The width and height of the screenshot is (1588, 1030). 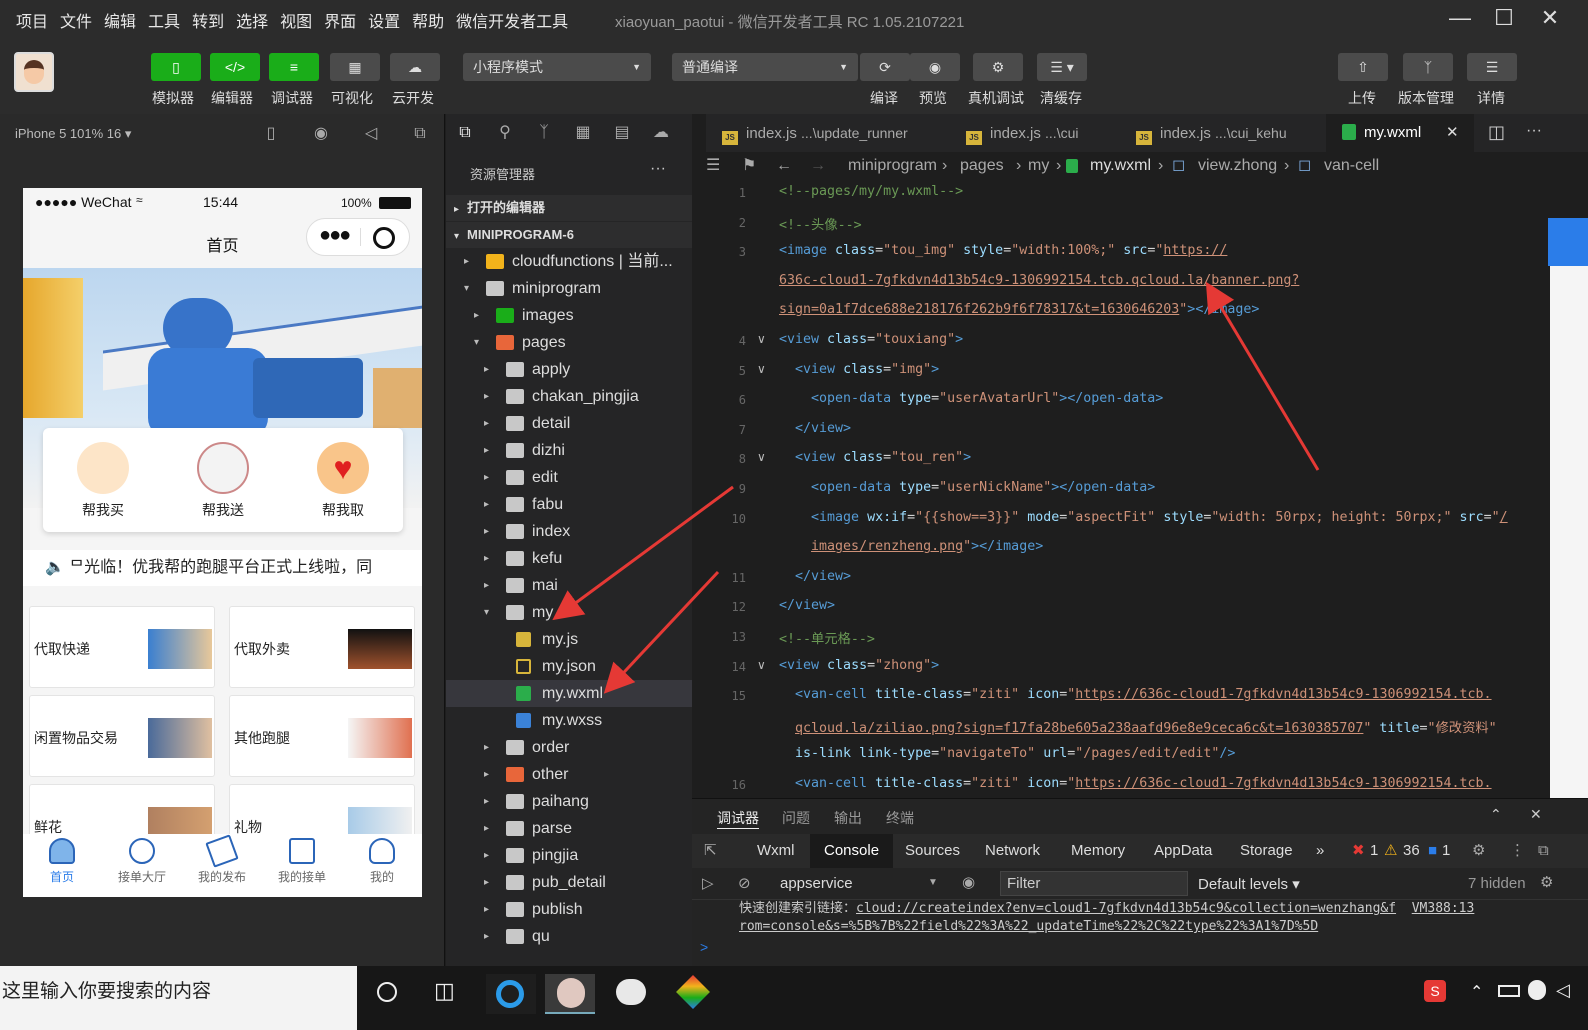 What do you see at coordinates (744, 883) in the screenshot?
I see `clear-console-icon: ⊘` at bounding box center [744, 883].